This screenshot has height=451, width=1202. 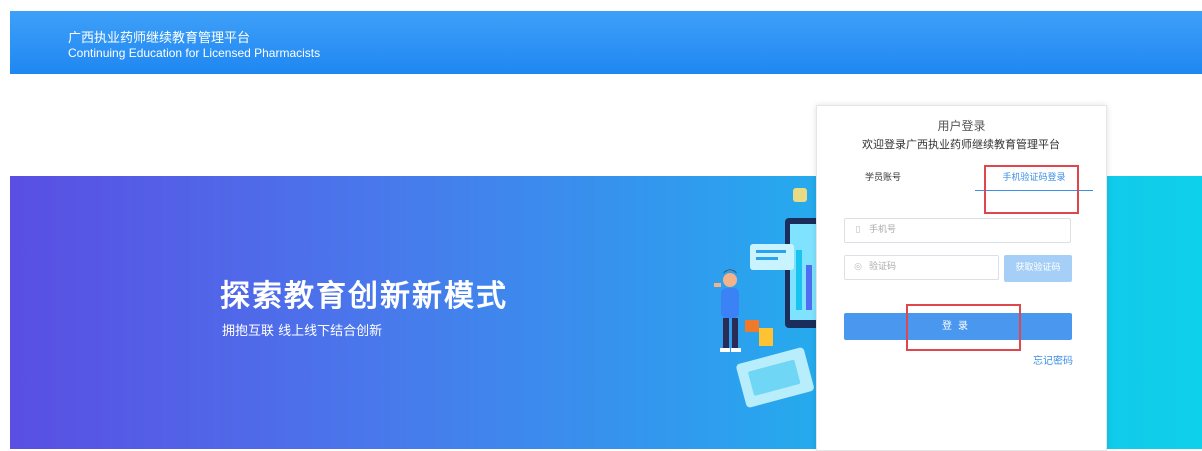 What do you see at coordinates (883, 181) in the screenshot?
I see `tab-student-account: 学员账号` at bounding box center [883, 181].